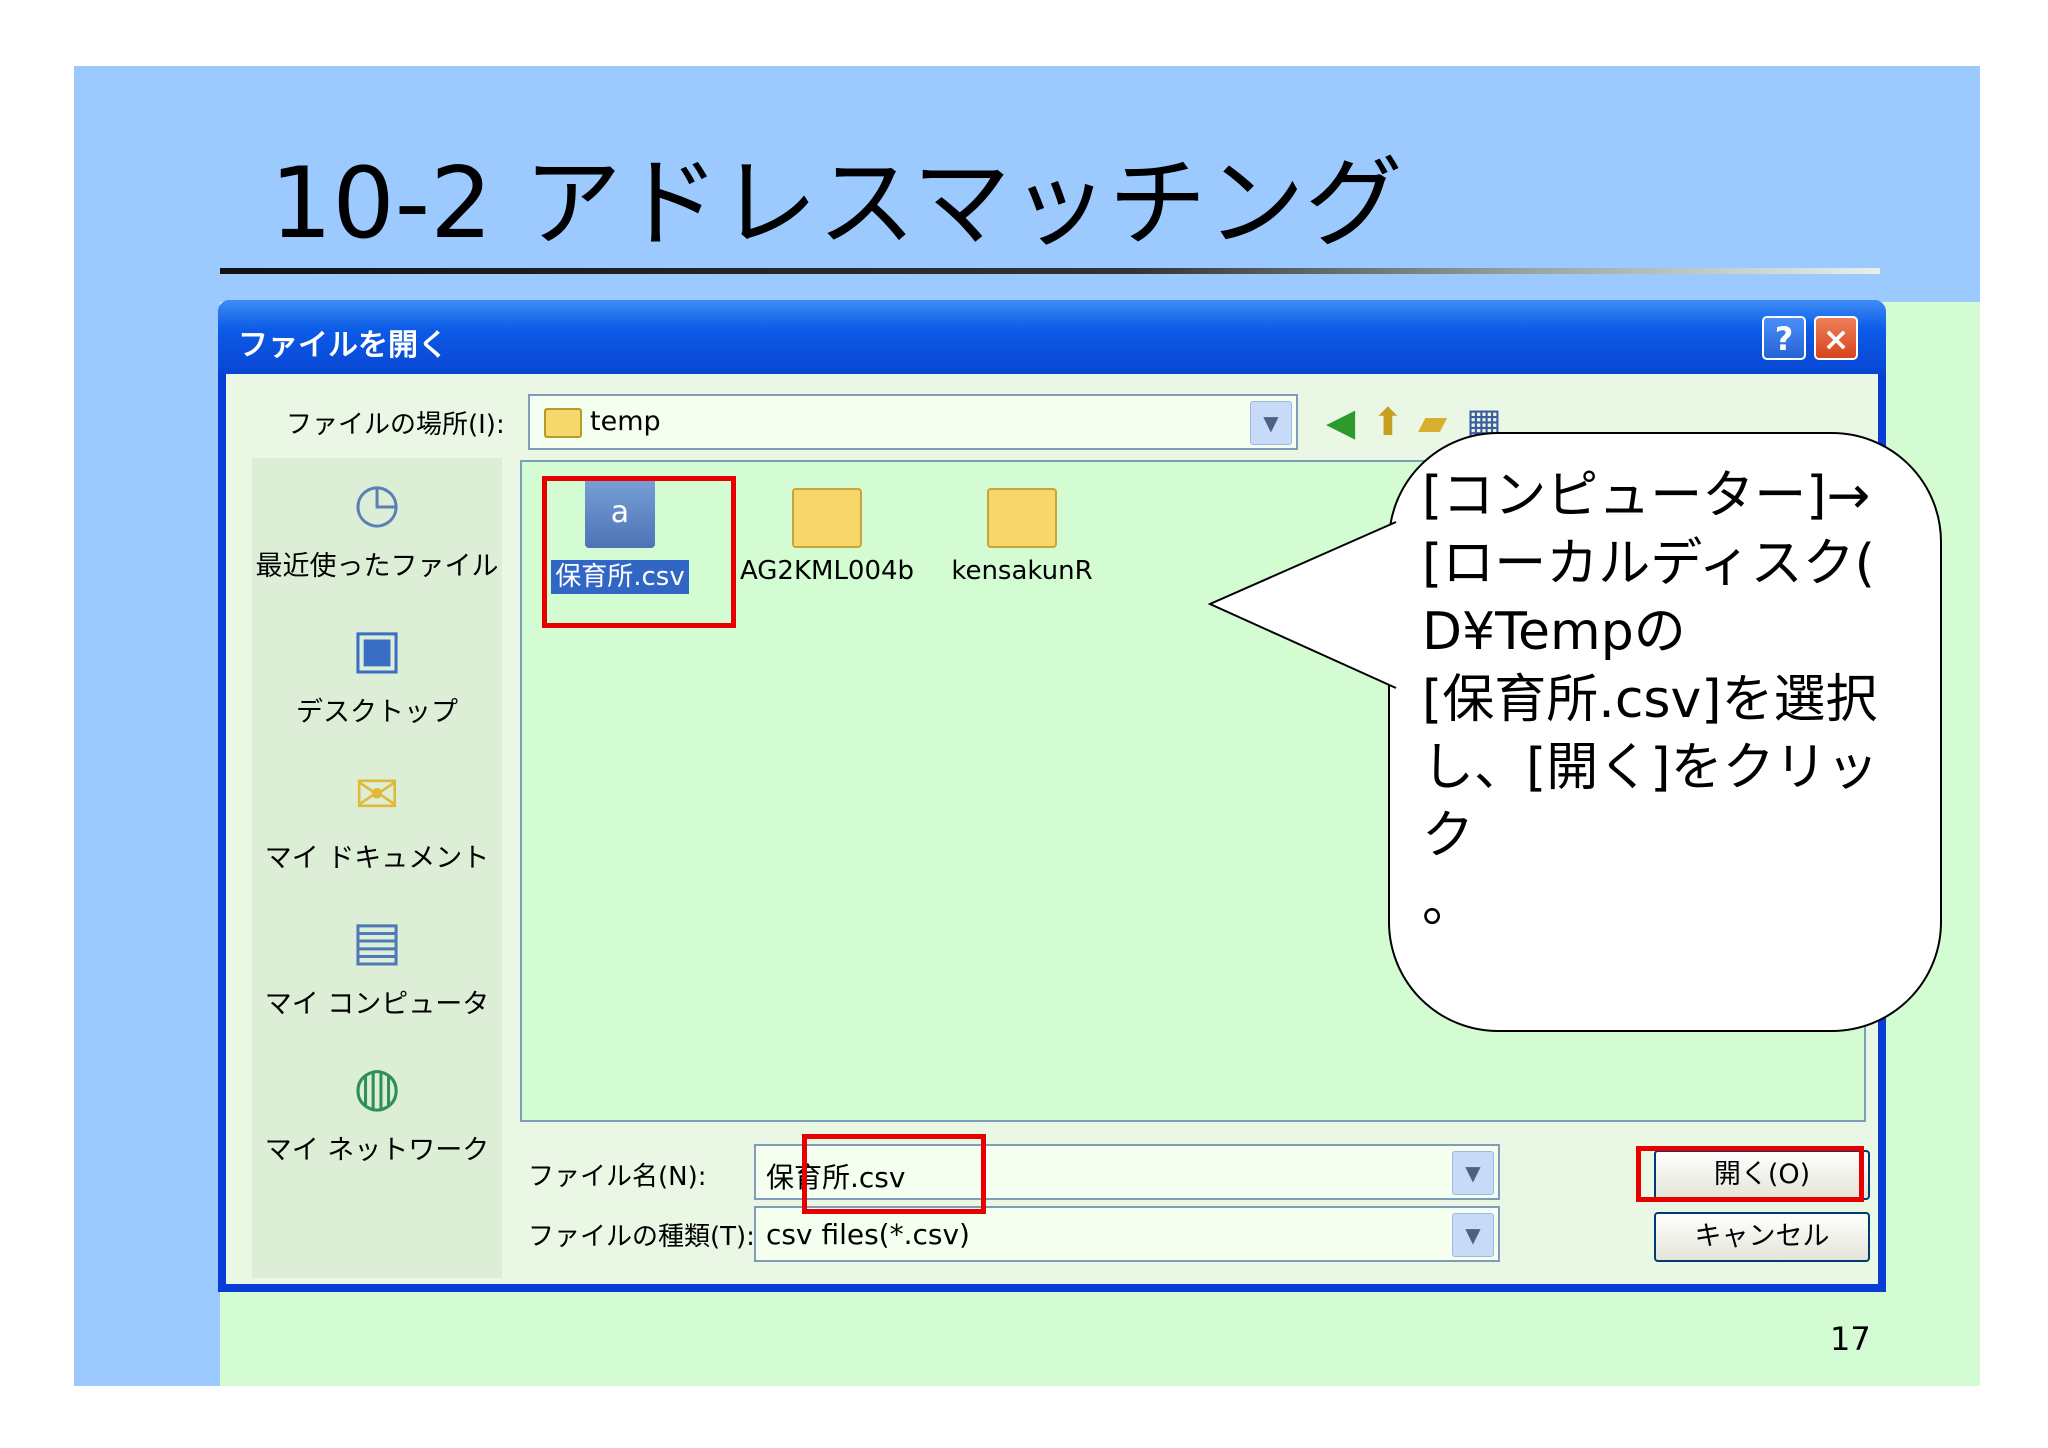 The height and width of the screenshot is (1448, 2048). Describe the element at coordinates (617, 1177) in the screenshot. I see `filename-label: ファイル名(N):` at that location.